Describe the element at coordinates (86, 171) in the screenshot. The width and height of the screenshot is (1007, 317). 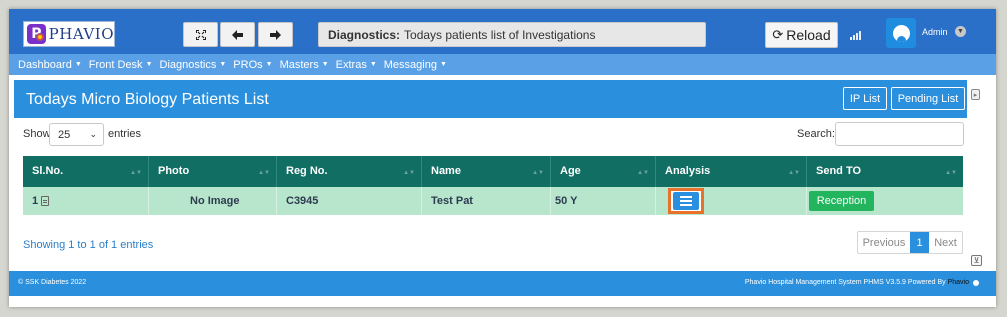
I see `col-sl-no: Sl.No. ▲▼` at that location.